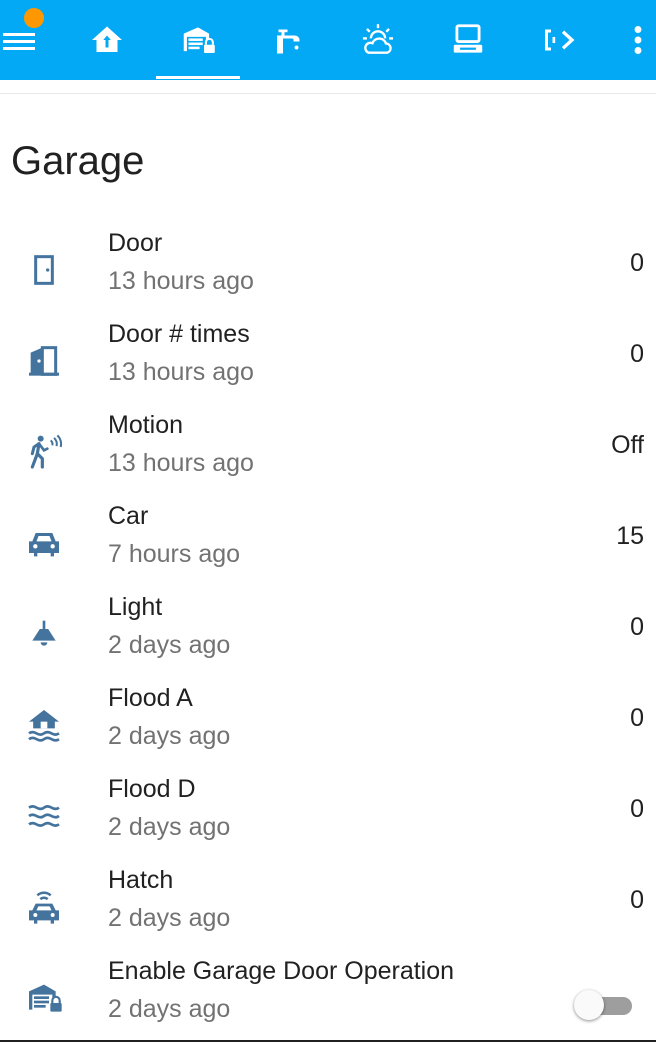 The image size is (656, 1045). I want to click on entity-row-motion: Motion 13 hours ago Off, so click(328, 453).